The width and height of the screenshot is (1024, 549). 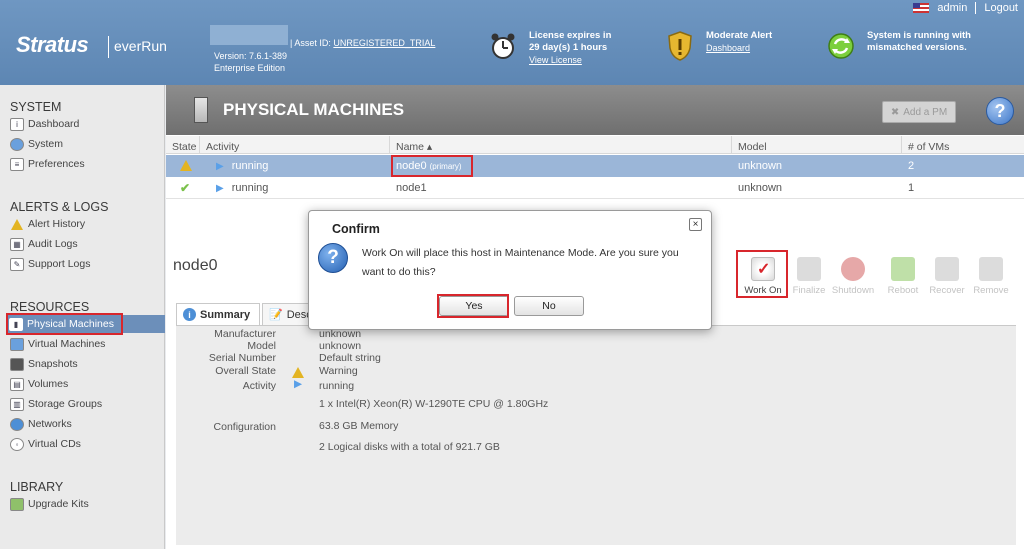 What do you see at coordinates (44, 124) in the screenshot?
I see `sidebar-item-dashboard: i Dashboard` at bounding box center [44, 124].